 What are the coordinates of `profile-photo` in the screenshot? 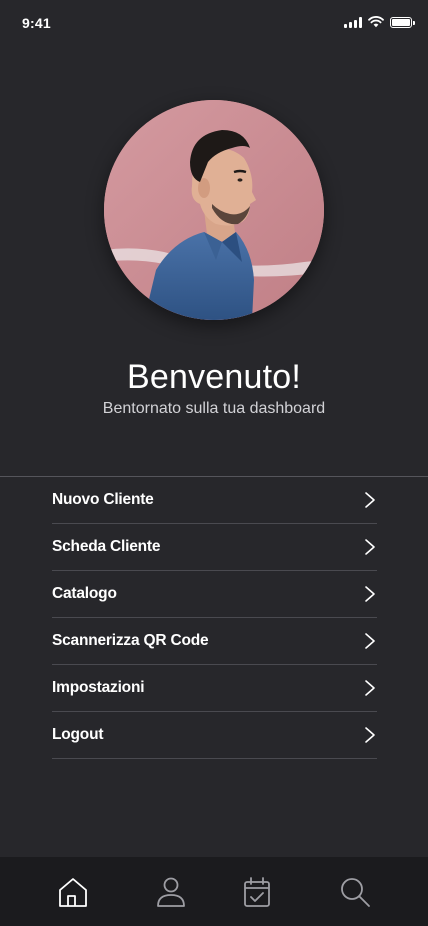 It's located at (214, 210).